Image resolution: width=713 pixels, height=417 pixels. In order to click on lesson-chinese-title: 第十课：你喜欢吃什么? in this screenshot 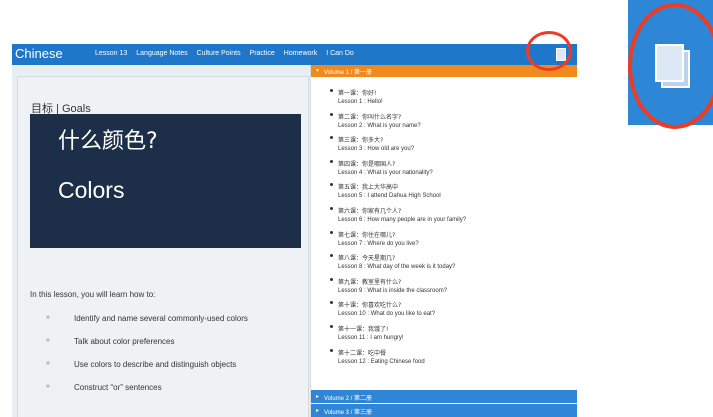, I will do `click(370, 306)`.